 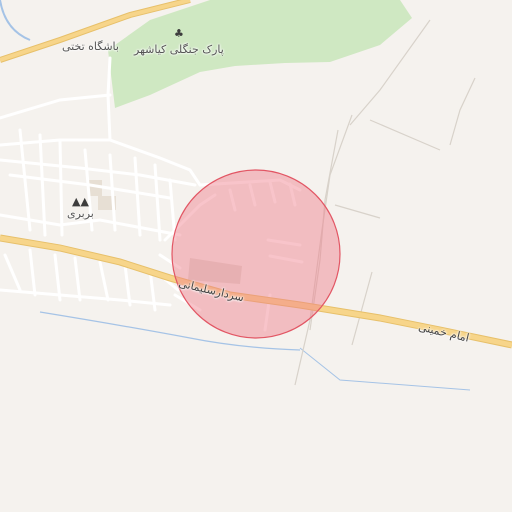 What do you see at coordinates (15, 20) in the screenshot?
I see `stream-west` at bounding box center [15, 20].